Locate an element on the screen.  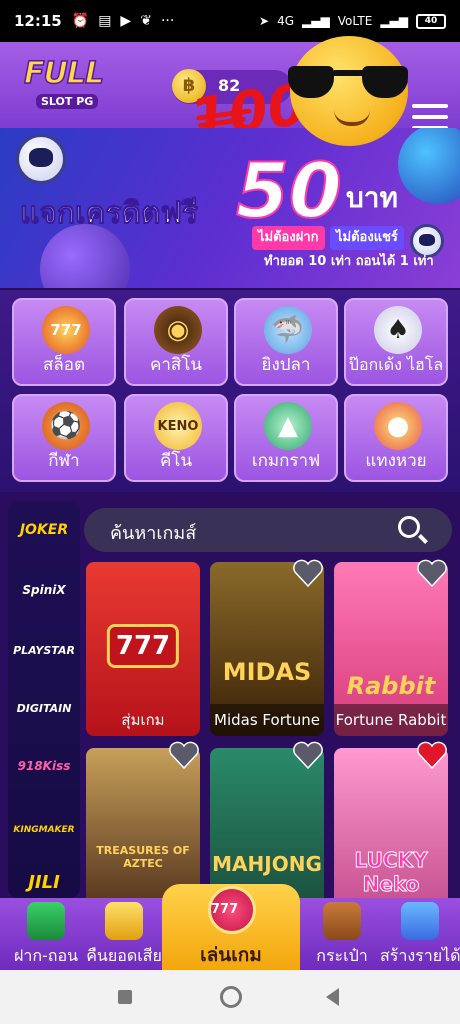
astronaut-icon is located at coordinates (41, 159).